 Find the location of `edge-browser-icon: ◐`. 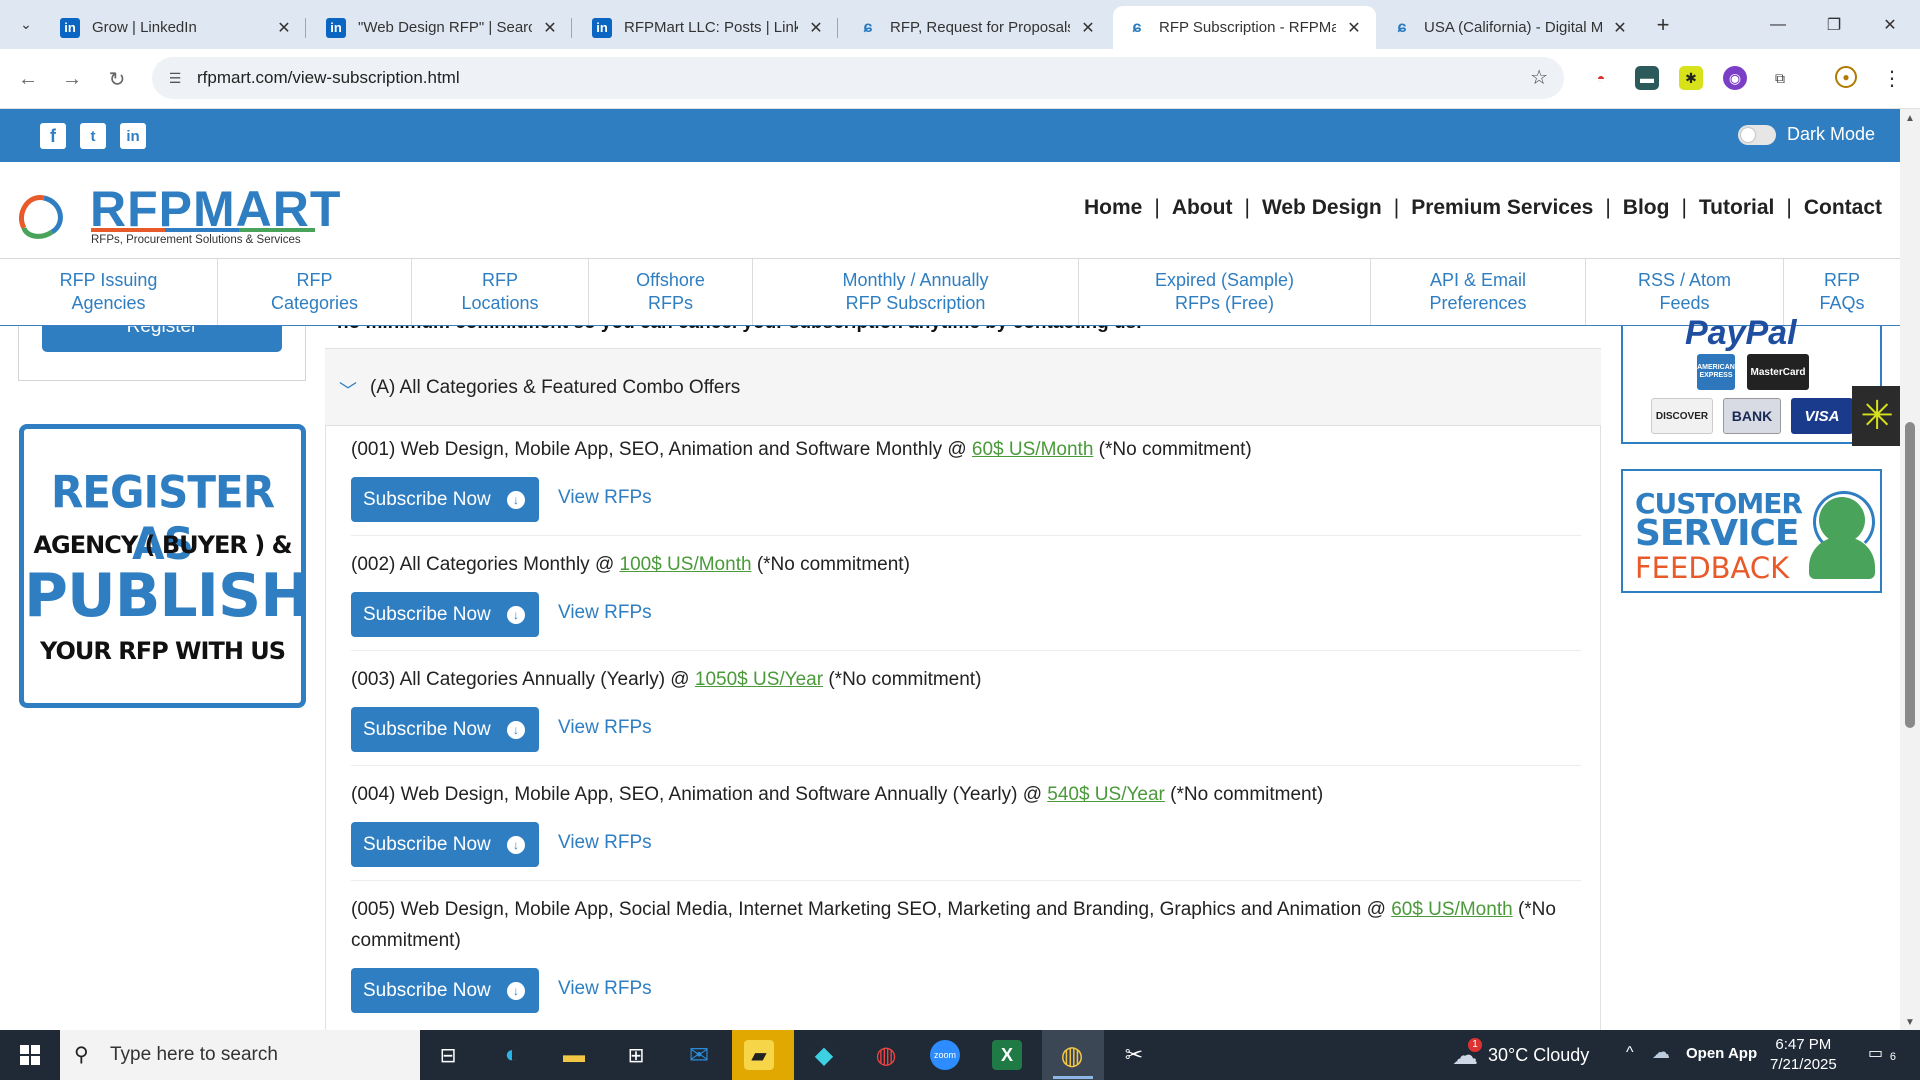

edge-browser-icon: ◐ is located at coordinates (512, 1055).